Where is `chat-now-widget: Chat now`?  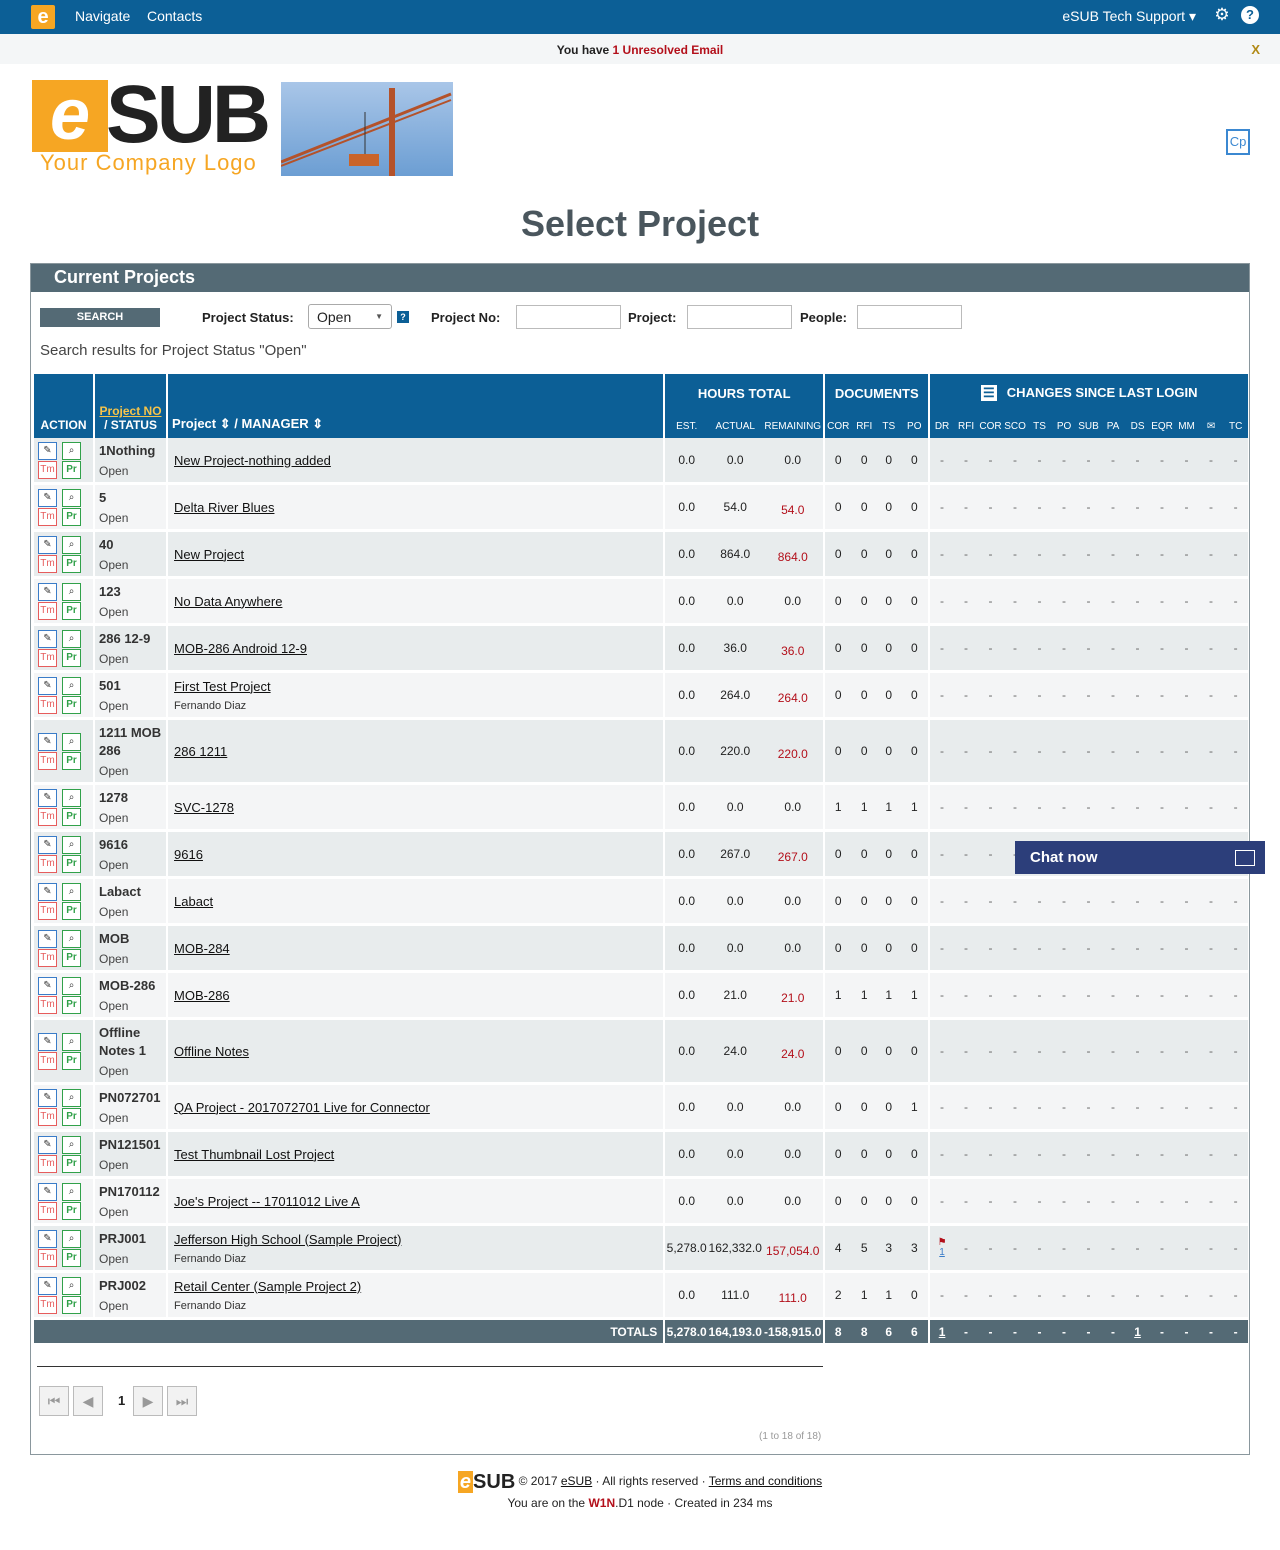 chat-now-widget: Chat now is located at coordinates (1140, 857).